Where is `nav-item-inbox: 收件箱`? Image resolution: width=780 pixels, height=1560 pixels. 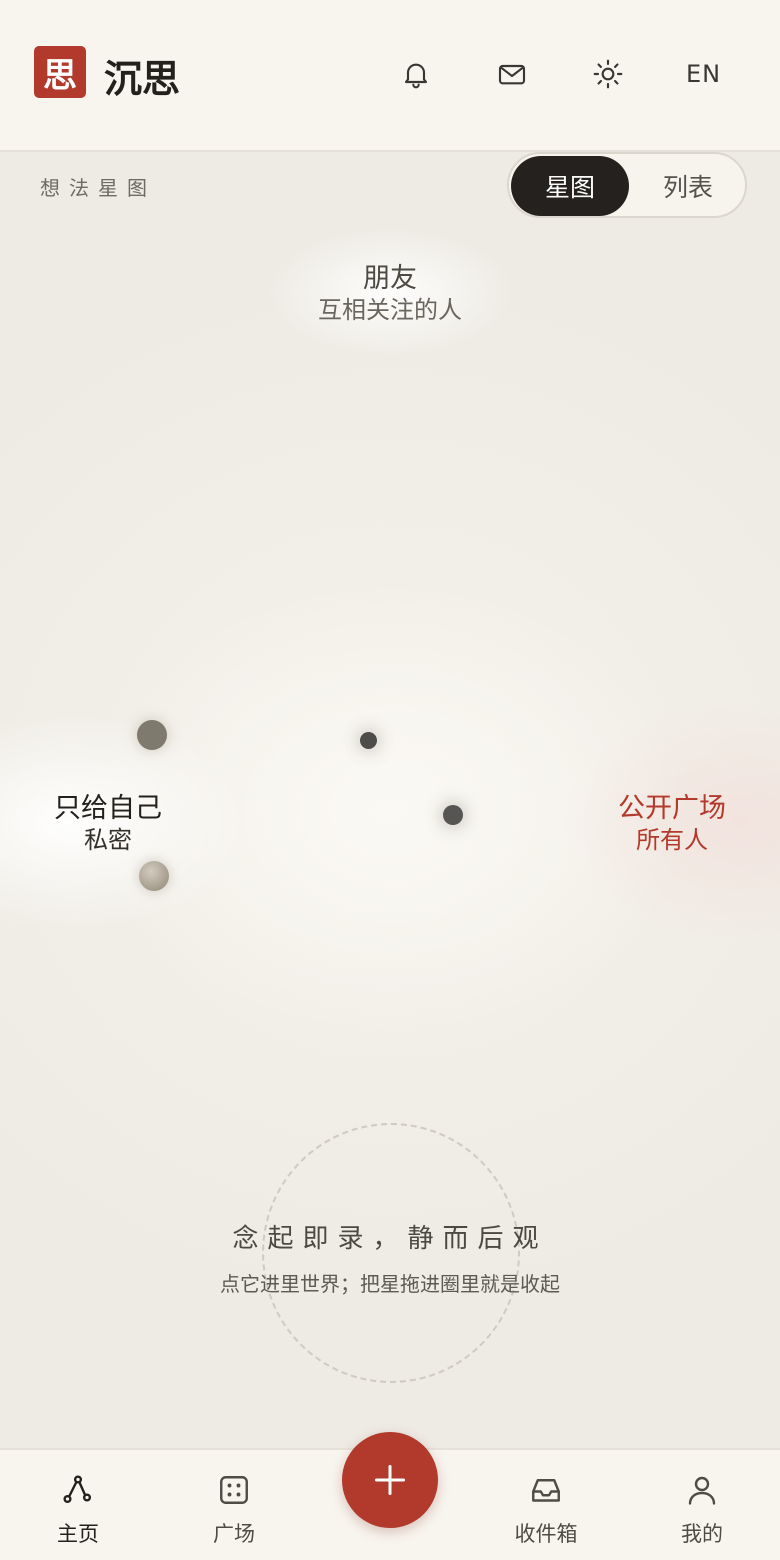 nav-item-inbox: 收件箱 is located at coordinates (546, 1510).